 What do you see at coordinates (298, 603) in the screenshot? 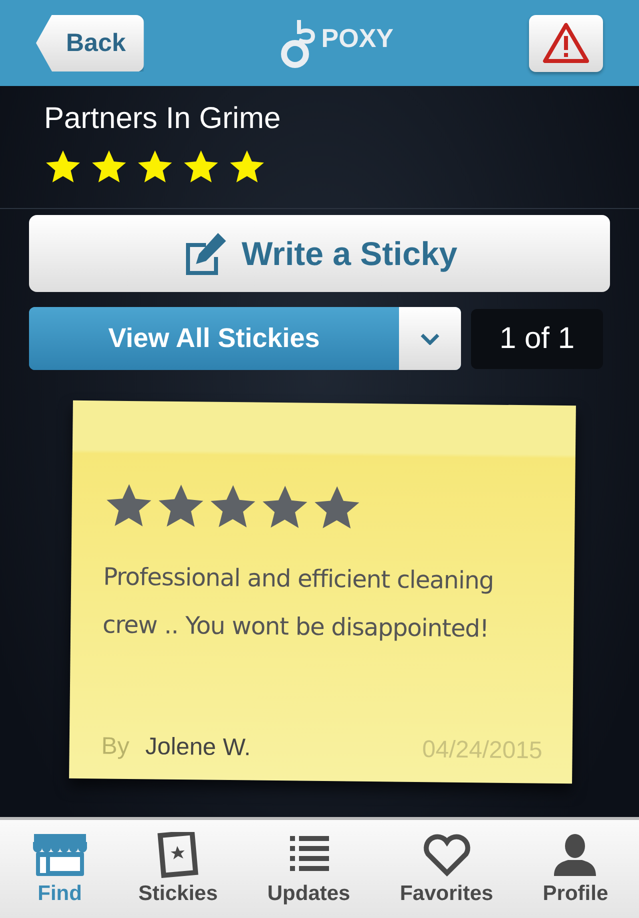
I see `review-text: Professional and efficient cleaning crew .. You wont be disappointed!` at bounding box center [298, 603].